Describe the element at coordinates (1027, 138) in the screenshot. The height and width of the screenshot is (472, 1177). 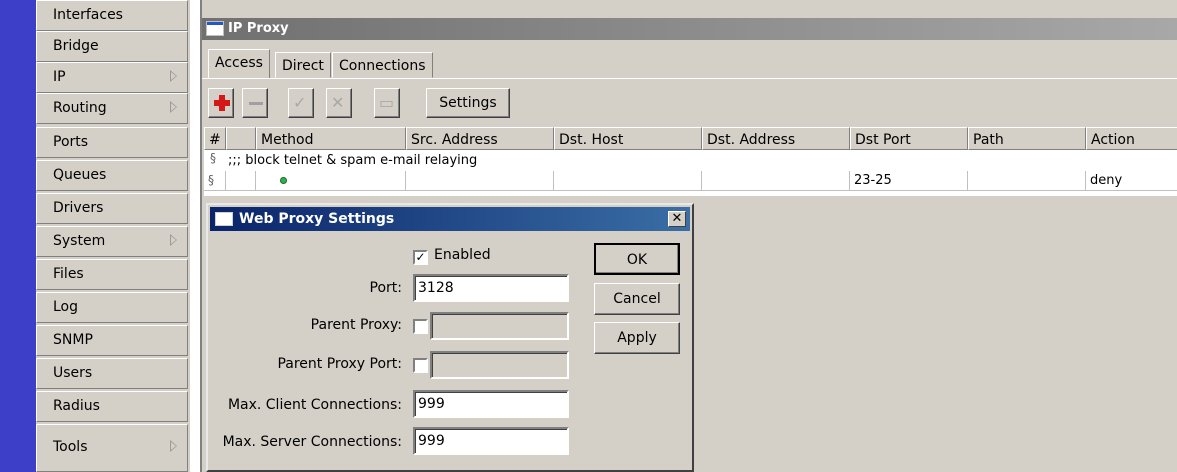
I see `column-header-path: Path` at that location.